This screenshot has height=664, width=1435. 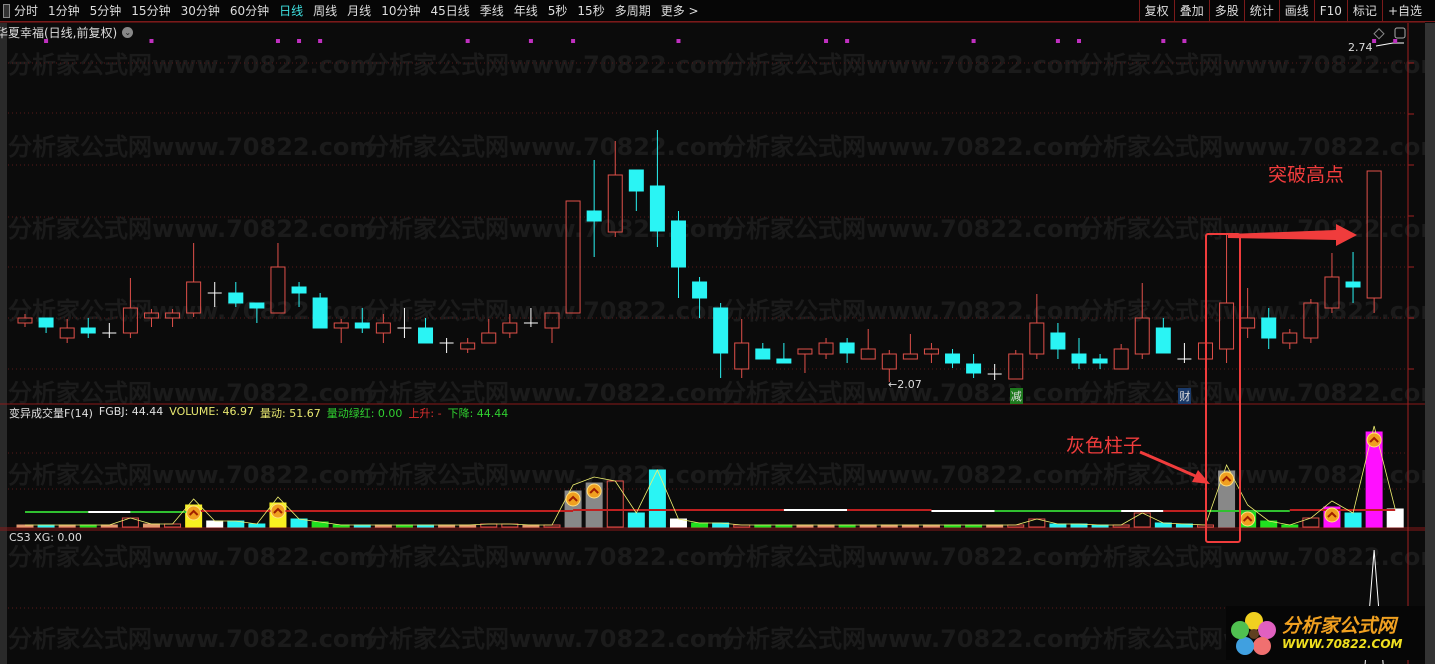 I want to click on flower-logo-icon, so click(x=1253, y=633).